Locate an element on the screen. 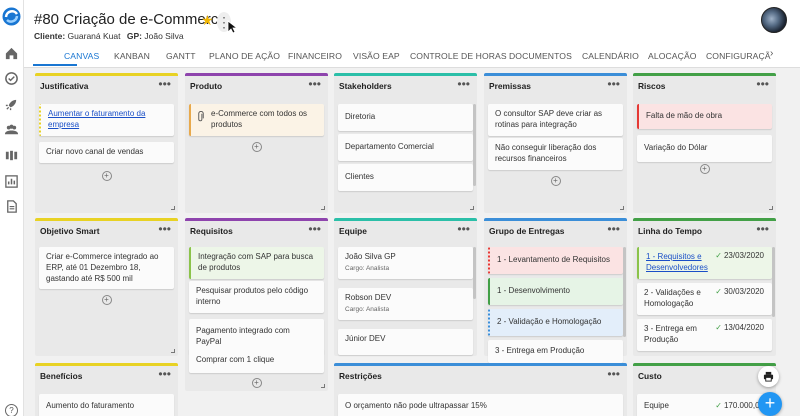 The image size is (800, 416). tab-alocacao: ALOCAÇÃO is located at coordinates (672, 56).